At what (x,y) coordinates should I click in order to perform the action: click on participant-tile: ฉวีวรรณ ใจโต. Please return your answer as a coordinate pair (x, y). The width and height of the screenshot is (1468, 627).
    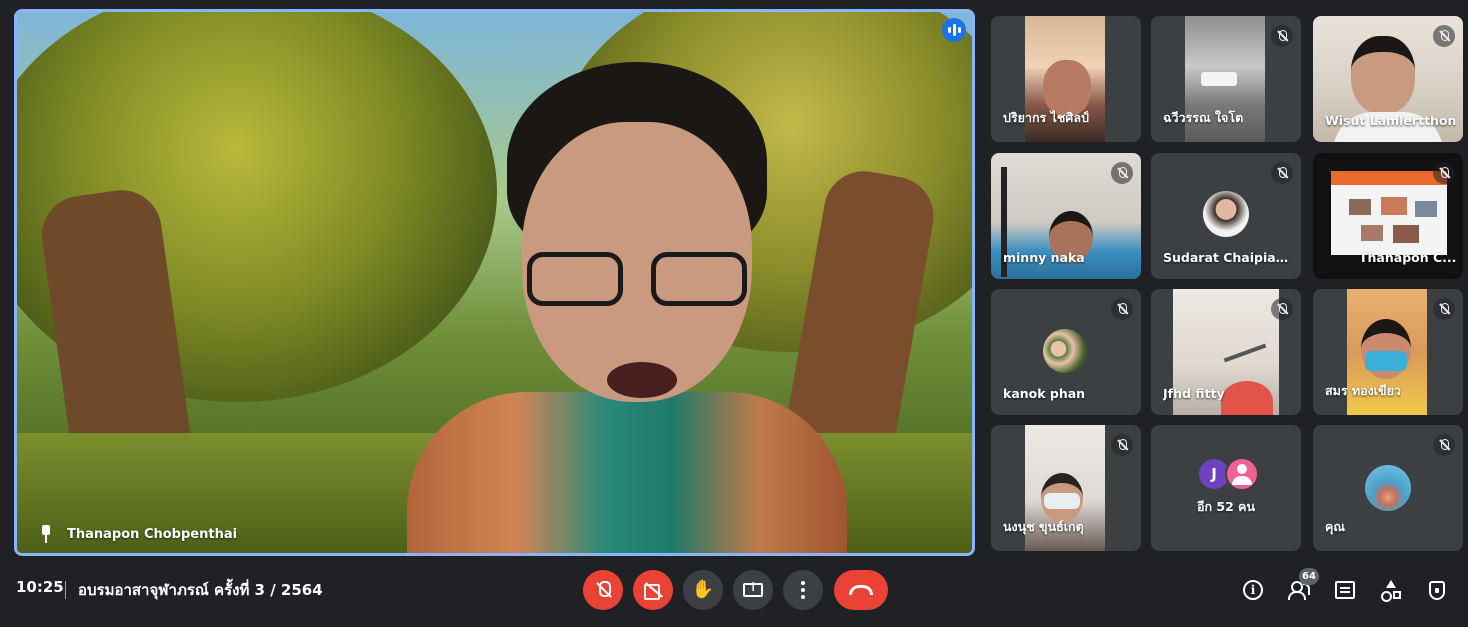
    Looking at the image, I should click on (1226, 79).